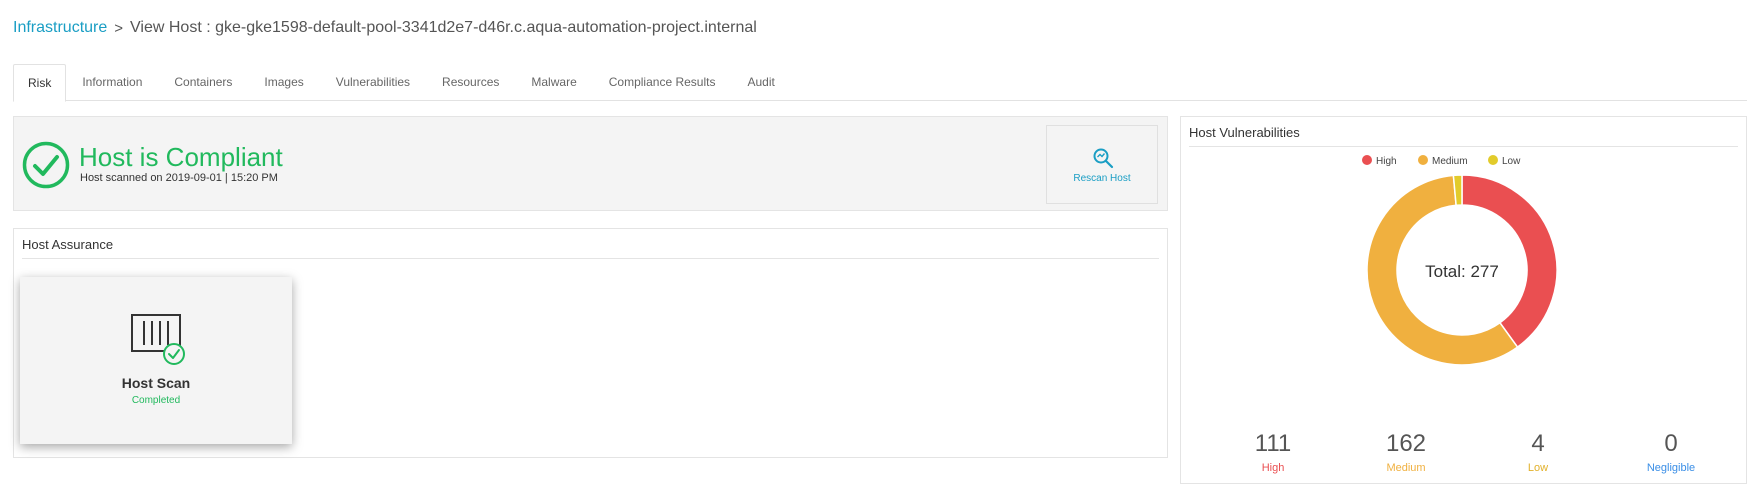 Image resolution: width=1757 pixels, height=490 pixels. Describe the element at coordinates (156, 400) in the screenshot. I see `host-scan-status: Completed` at that location.